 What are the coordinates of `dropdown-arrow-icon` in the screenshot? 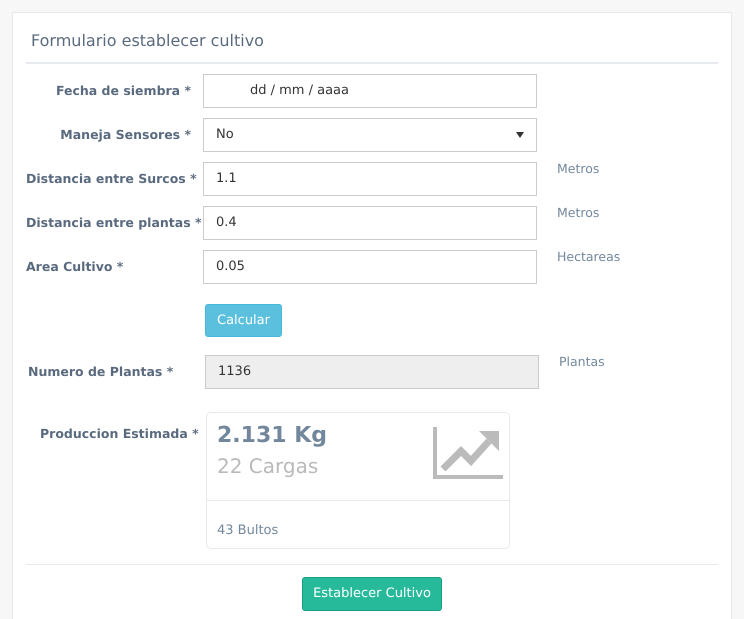 It's located at (520, 135).